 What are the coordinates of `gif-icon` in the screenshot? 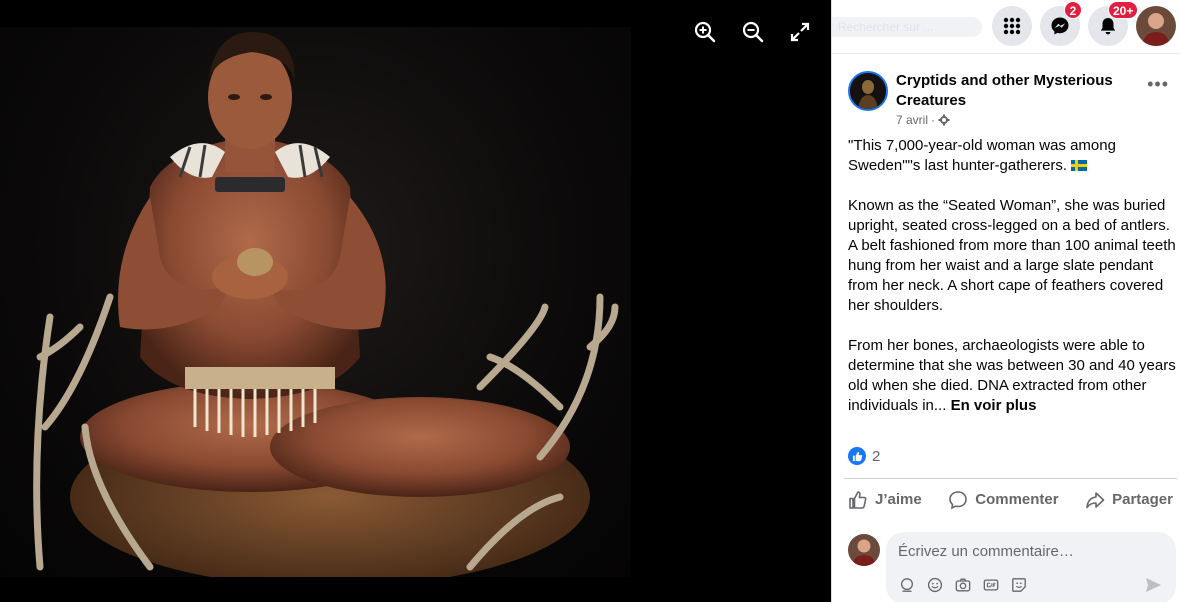 It's located at (991, 585).